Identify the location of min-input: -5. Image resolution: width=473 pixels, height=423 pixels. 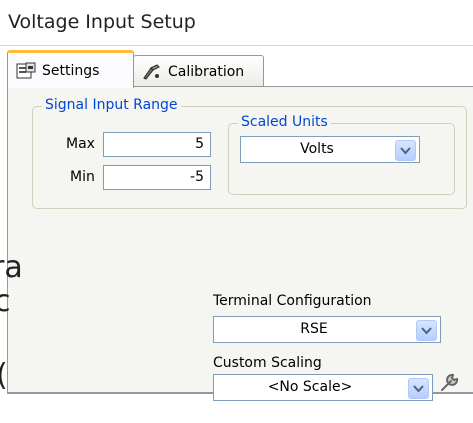
(157, 177).